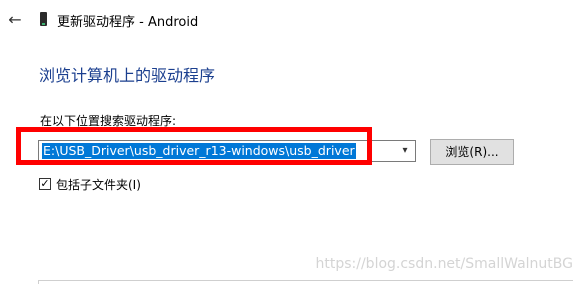 The height and width of the screenshot is (284, 581). What do you see at coordinates (45, 184) in the screenshot?
I see `include-subfolders-checkbox: ✓` at bounding box center [45, 184].